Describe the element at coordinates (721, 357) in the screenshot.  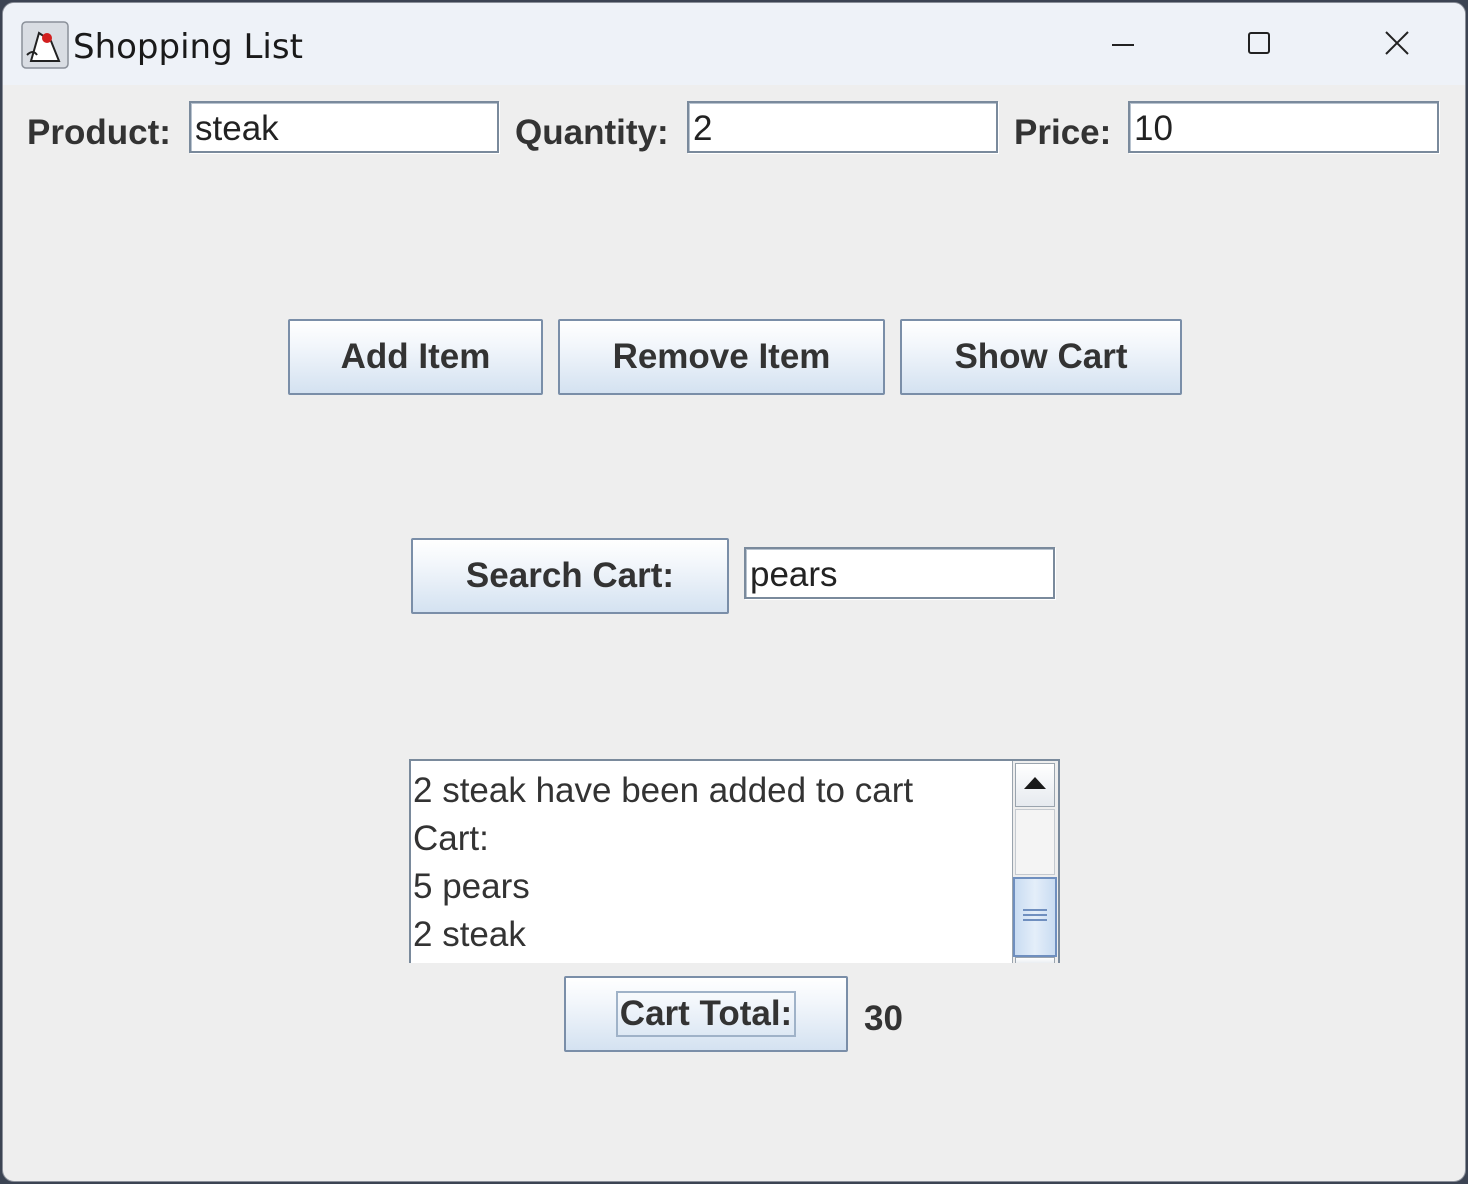
I see `remove-item-button: Remove Item` at that location.